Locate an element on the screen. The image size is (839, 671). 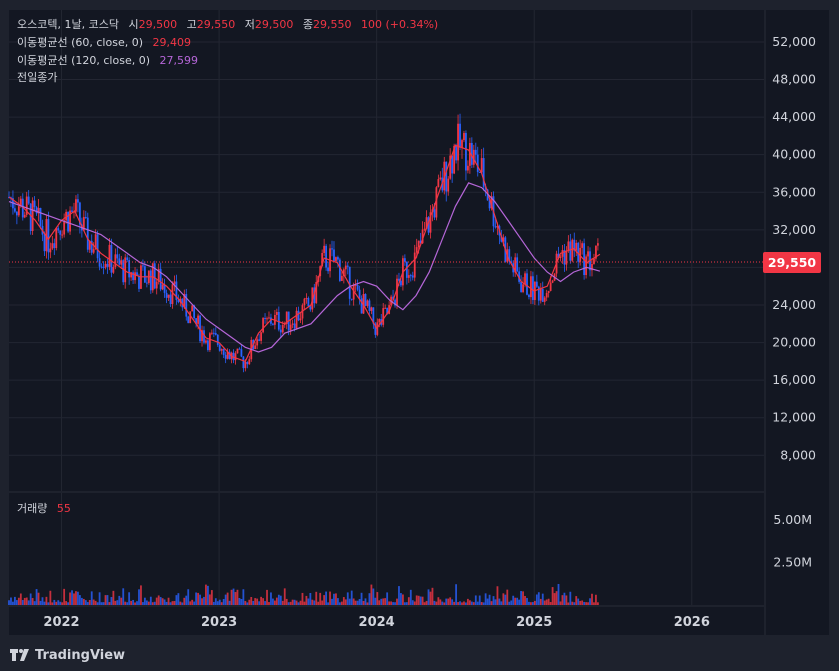
price-tick-label: 32,000 is located at coordinates (794, 229).